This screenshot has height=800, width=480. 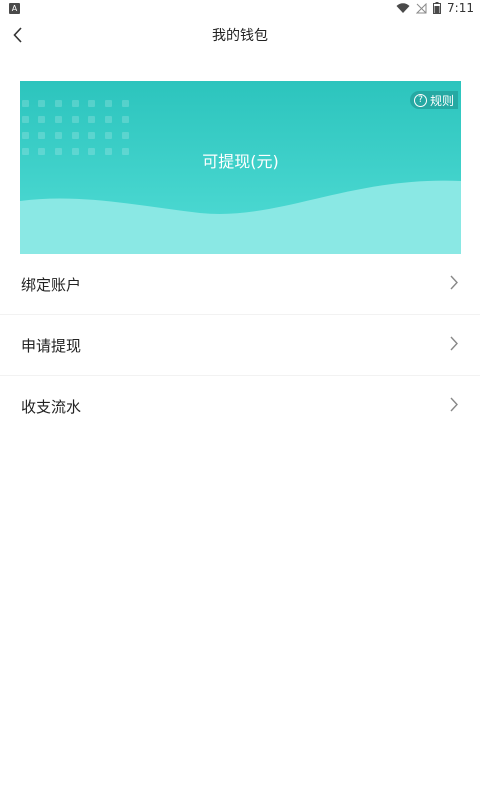 I want to click on menu-item-bind-account: 绑定账户, so click(x=240, y=285).